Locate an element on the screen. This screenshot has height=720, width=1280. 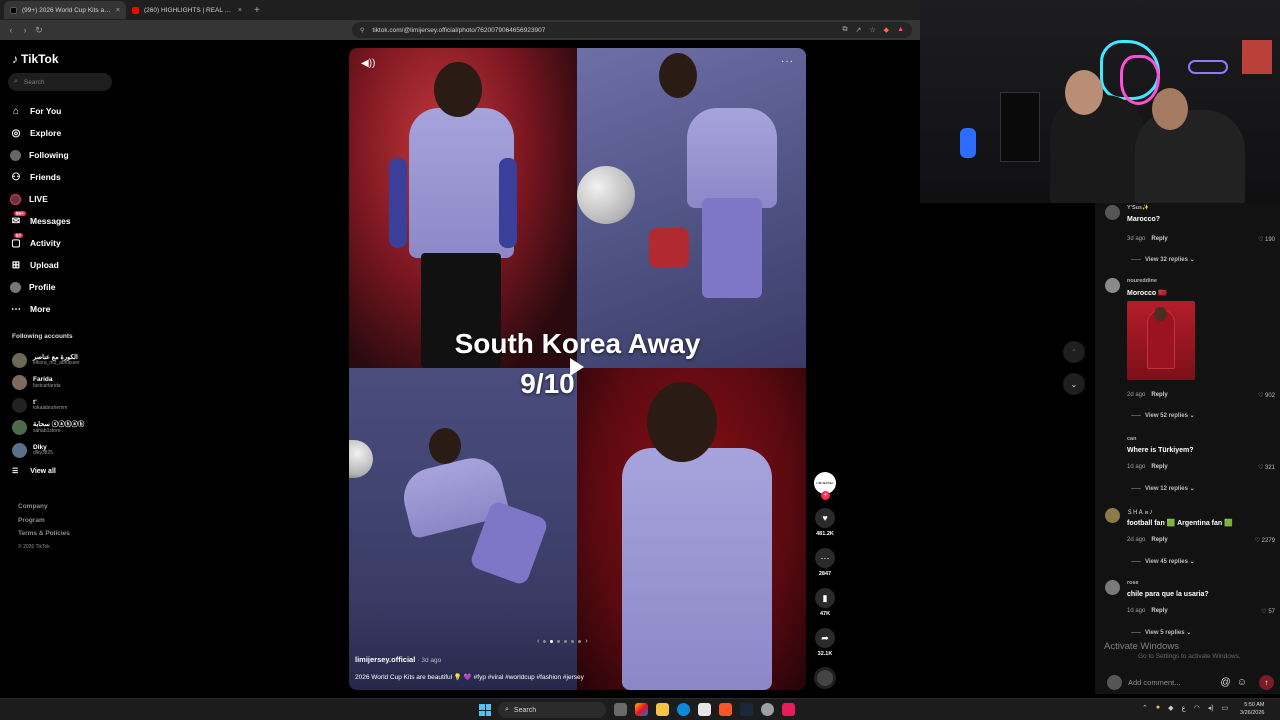
star-icon: ☆ is located at coordinates (872, 30).